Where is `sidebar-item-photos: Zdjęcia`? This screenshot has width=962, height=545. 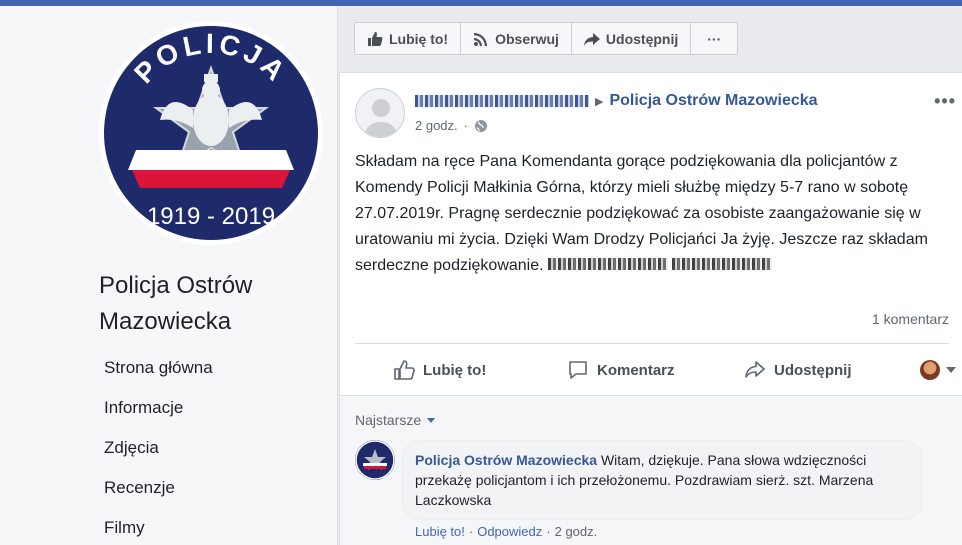
sidebar-item-photos: Zdjęcia is located at coordinates (158, 456).